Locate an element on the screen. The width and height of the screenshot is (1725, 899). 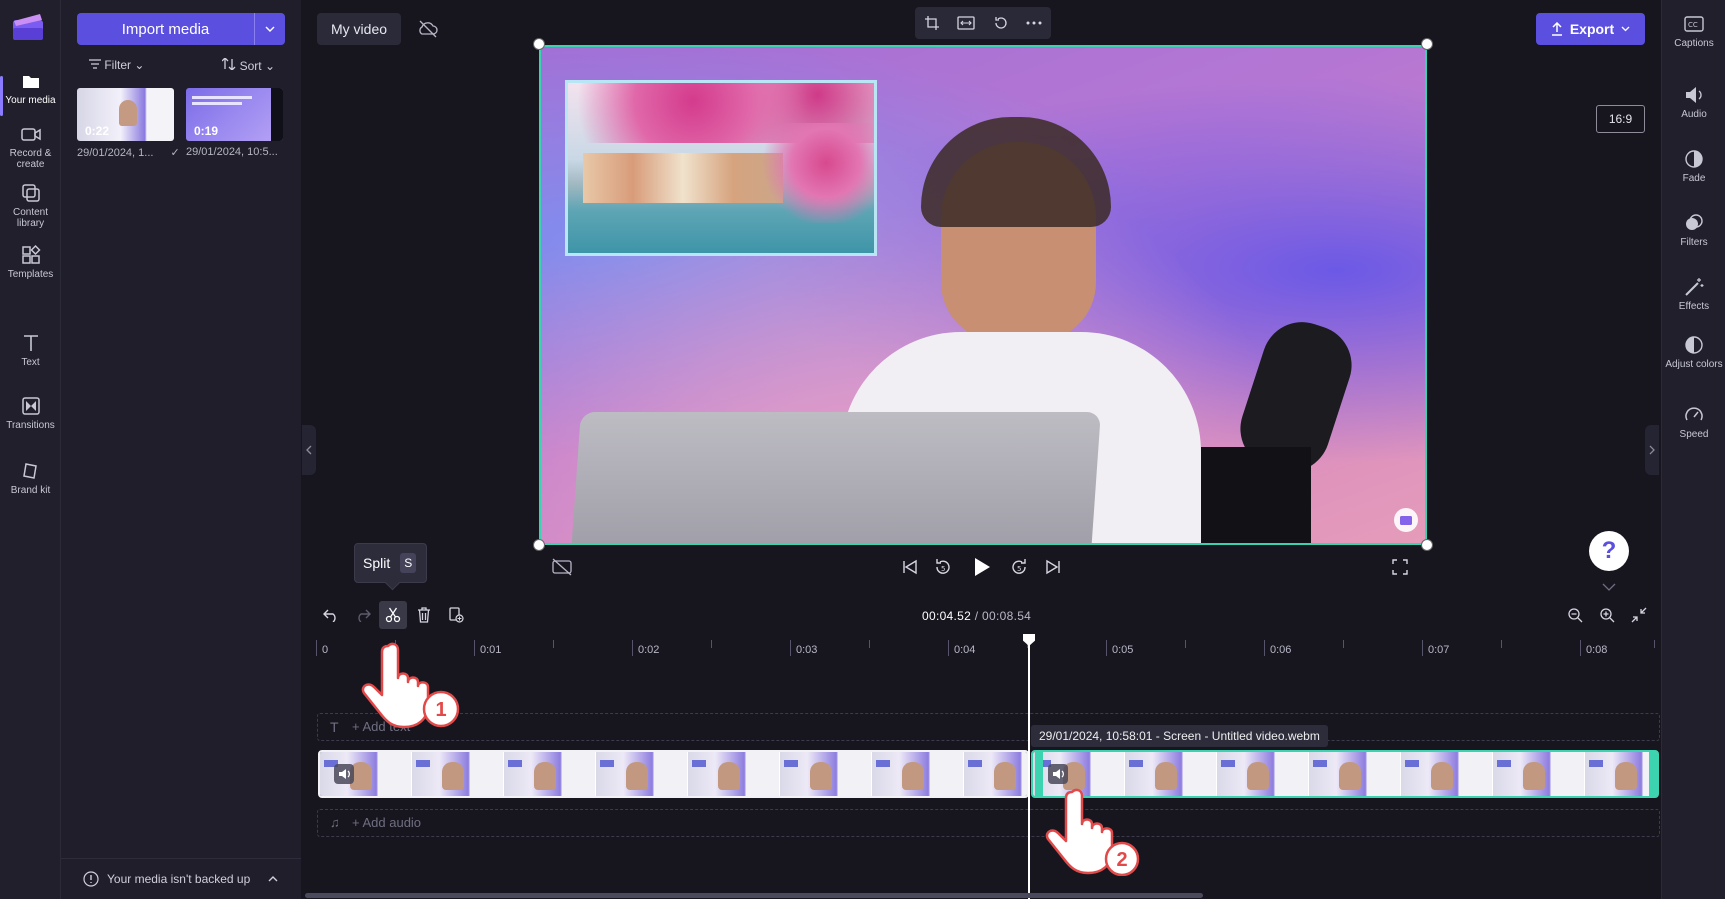
export-label: Export is located at coordinates (1592, 29).